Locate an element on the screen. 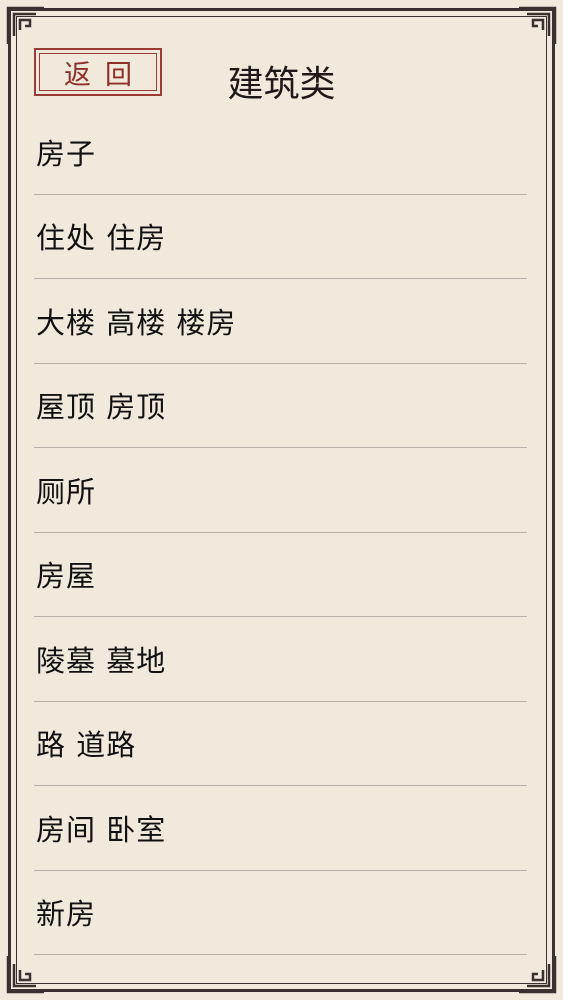  list-item: 房屋 is located at coordinates (280, 575).